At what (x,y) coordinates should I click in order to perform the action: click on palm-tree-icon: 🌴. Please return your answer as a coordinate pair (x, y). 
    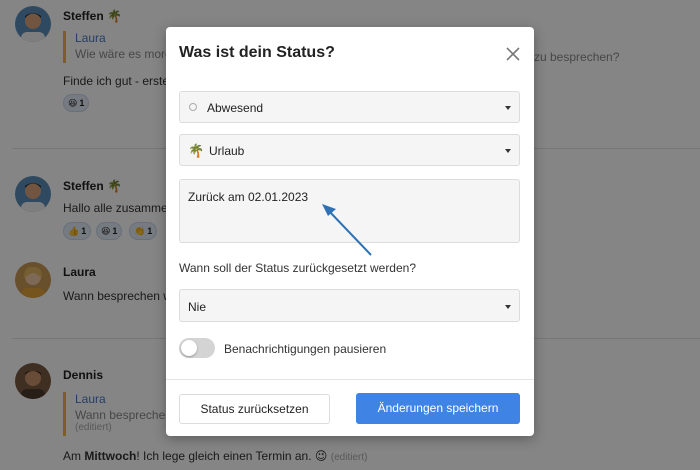
    Looking at the image, I should click on (196, 150).